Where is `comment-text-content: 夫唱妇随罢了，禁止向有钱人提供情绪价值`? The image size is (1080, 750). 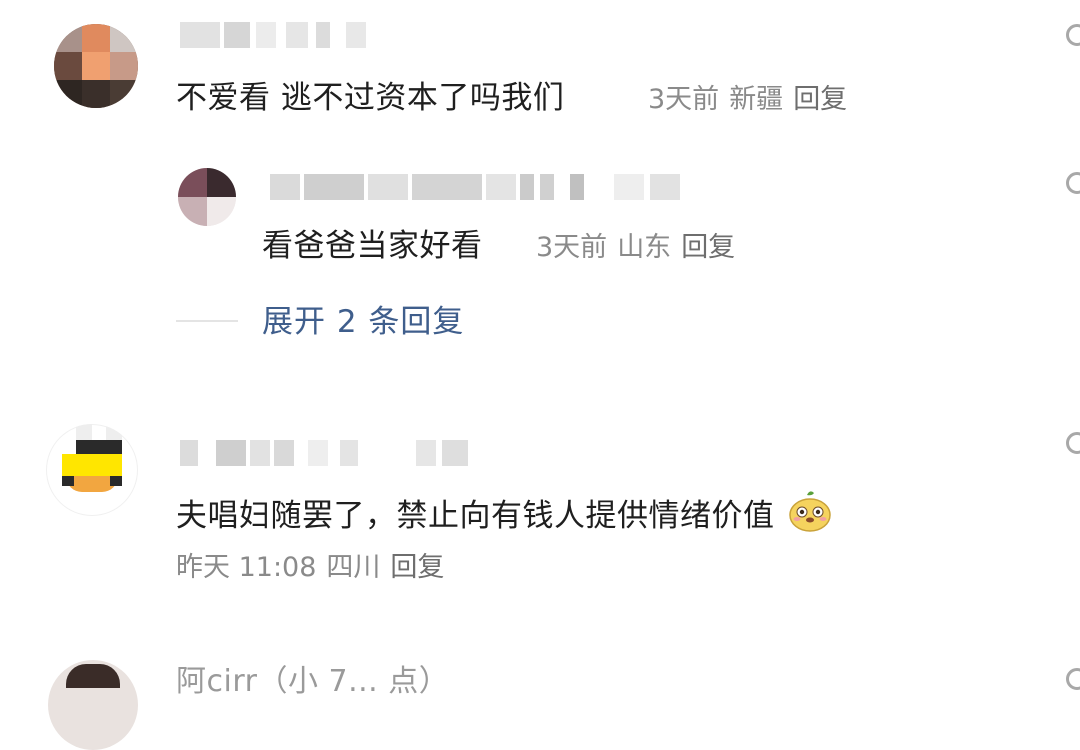
comment-text-content: 夫唱妇随罢了，禁止向有钱人提供情绪价值 is located at coordinates (475, 516).